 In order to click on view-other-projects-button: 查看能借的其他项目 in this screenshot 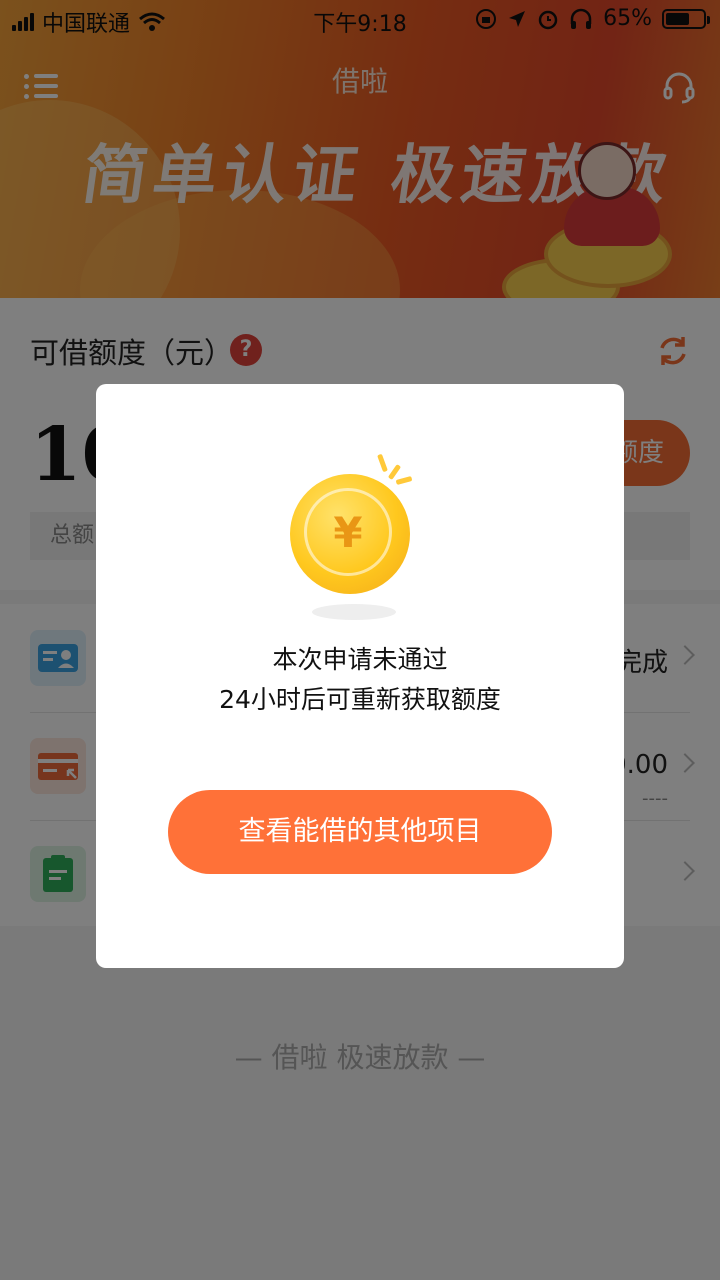, I will do `click(360, 832)`.